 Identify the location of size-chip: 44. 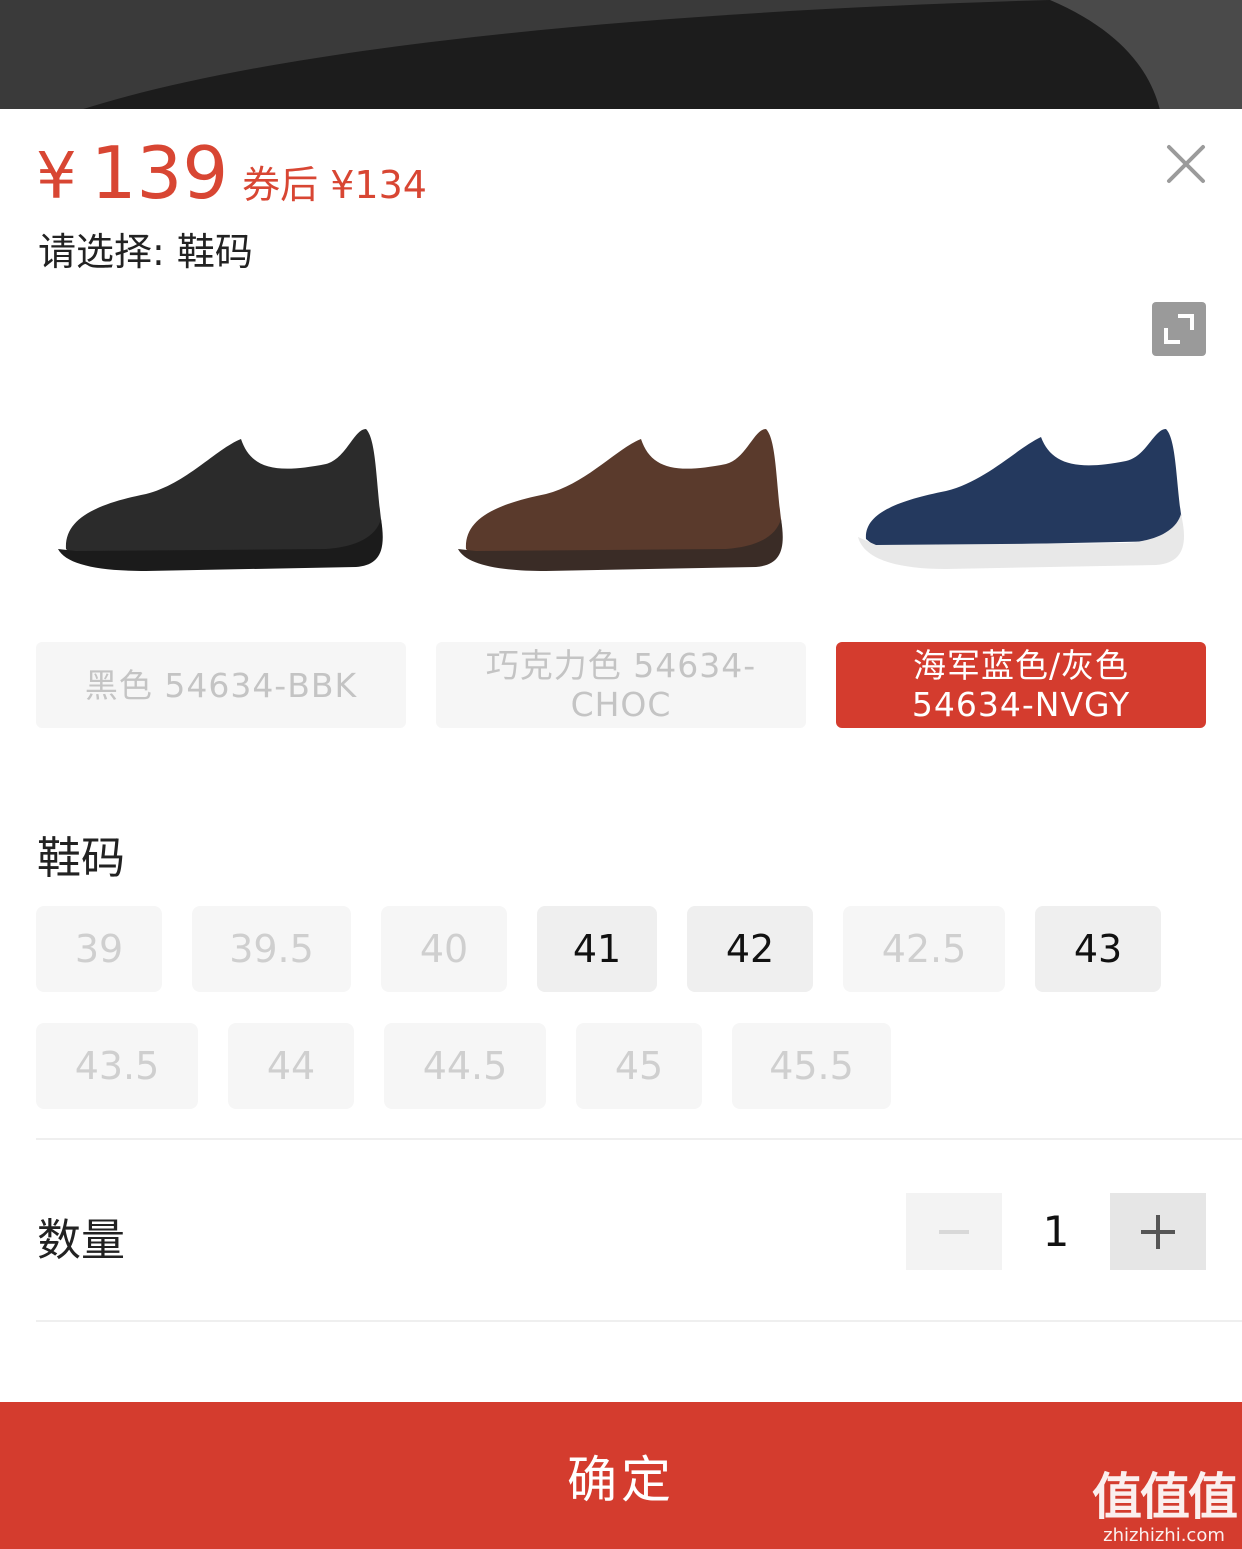
(291, 1066).